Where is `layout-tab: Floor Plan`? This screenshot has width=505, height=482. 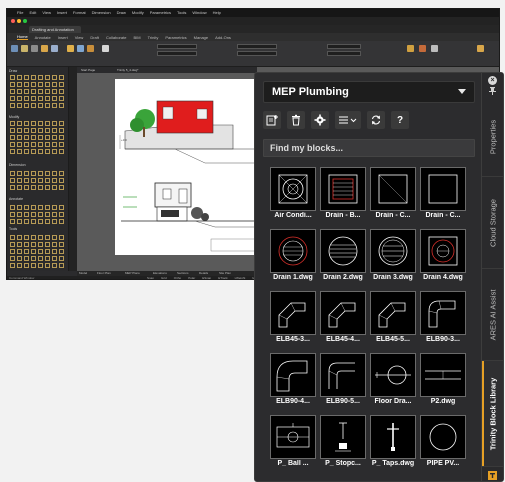 layout-tab: Floor Plan is located at coordinates (104, 273).